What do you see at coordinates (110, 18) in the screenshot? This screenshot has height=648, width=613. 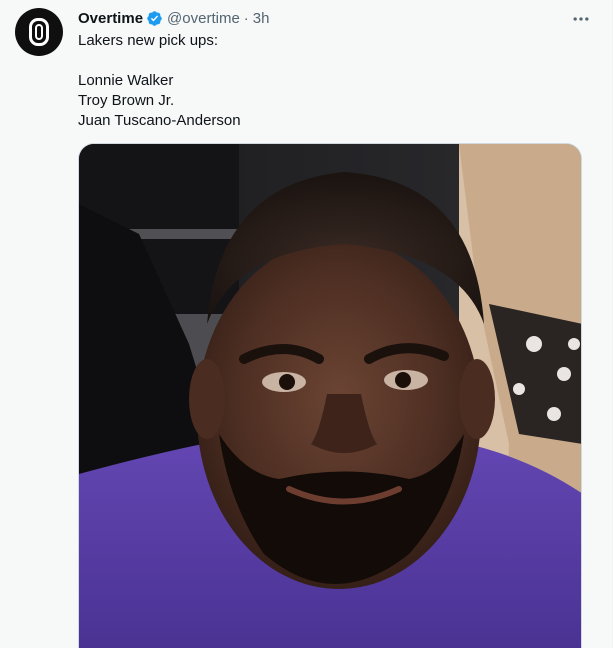 I see `display-name: Overtime` at bounding box center [110, 18].